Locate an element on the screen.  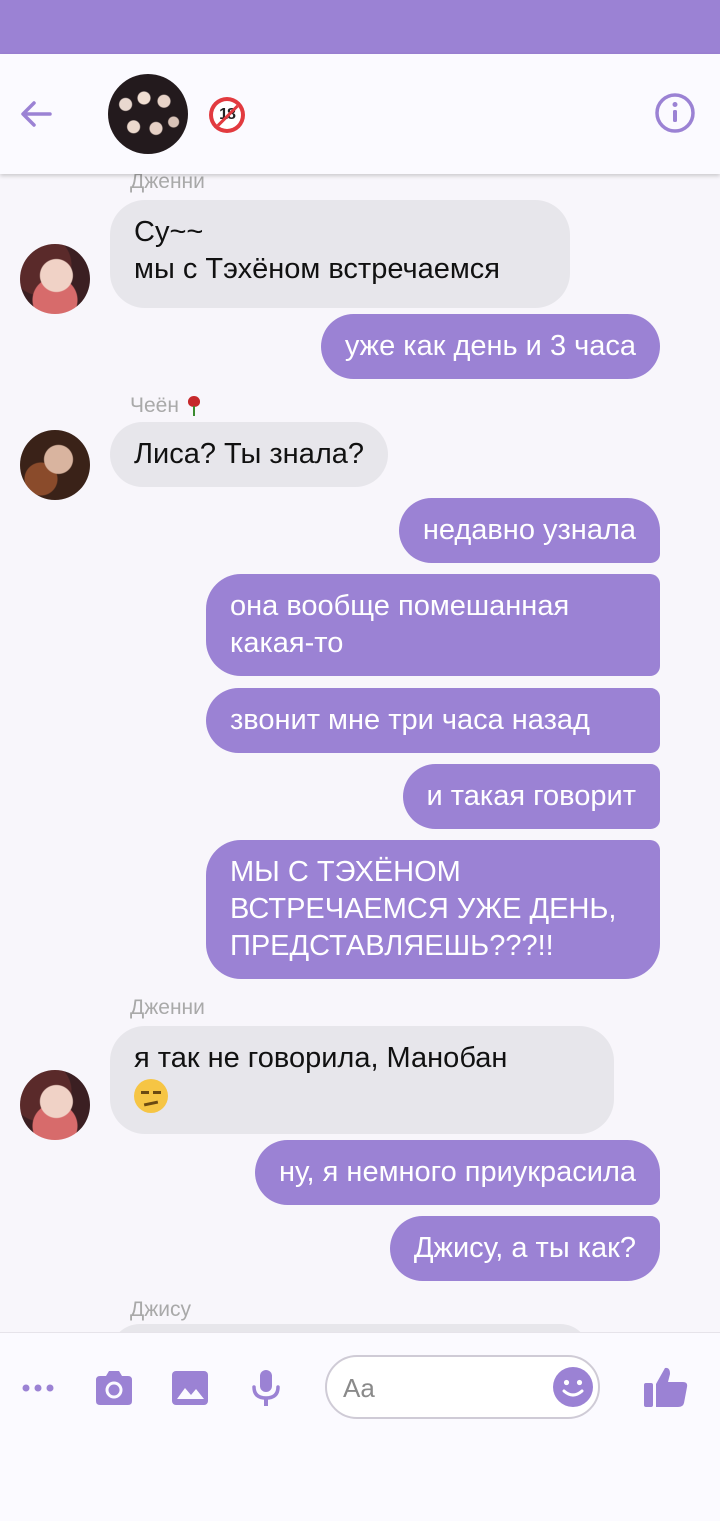
message-input-field is located at coordinates (462, 1387).